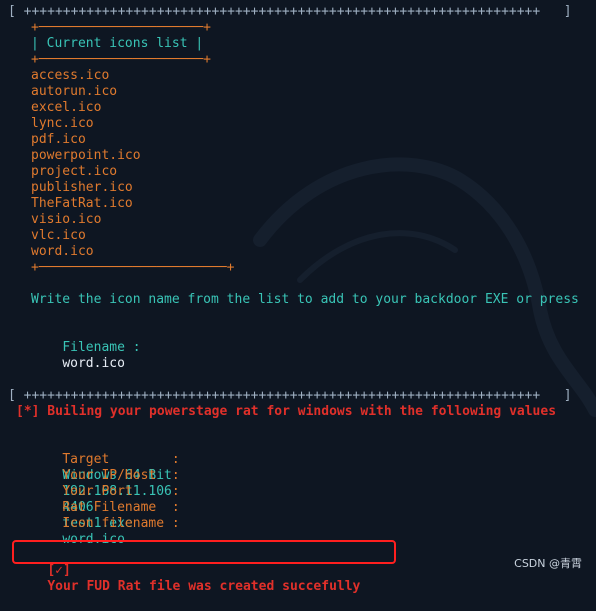  I want to click on success-prefix: [✓], so click(59, 570).